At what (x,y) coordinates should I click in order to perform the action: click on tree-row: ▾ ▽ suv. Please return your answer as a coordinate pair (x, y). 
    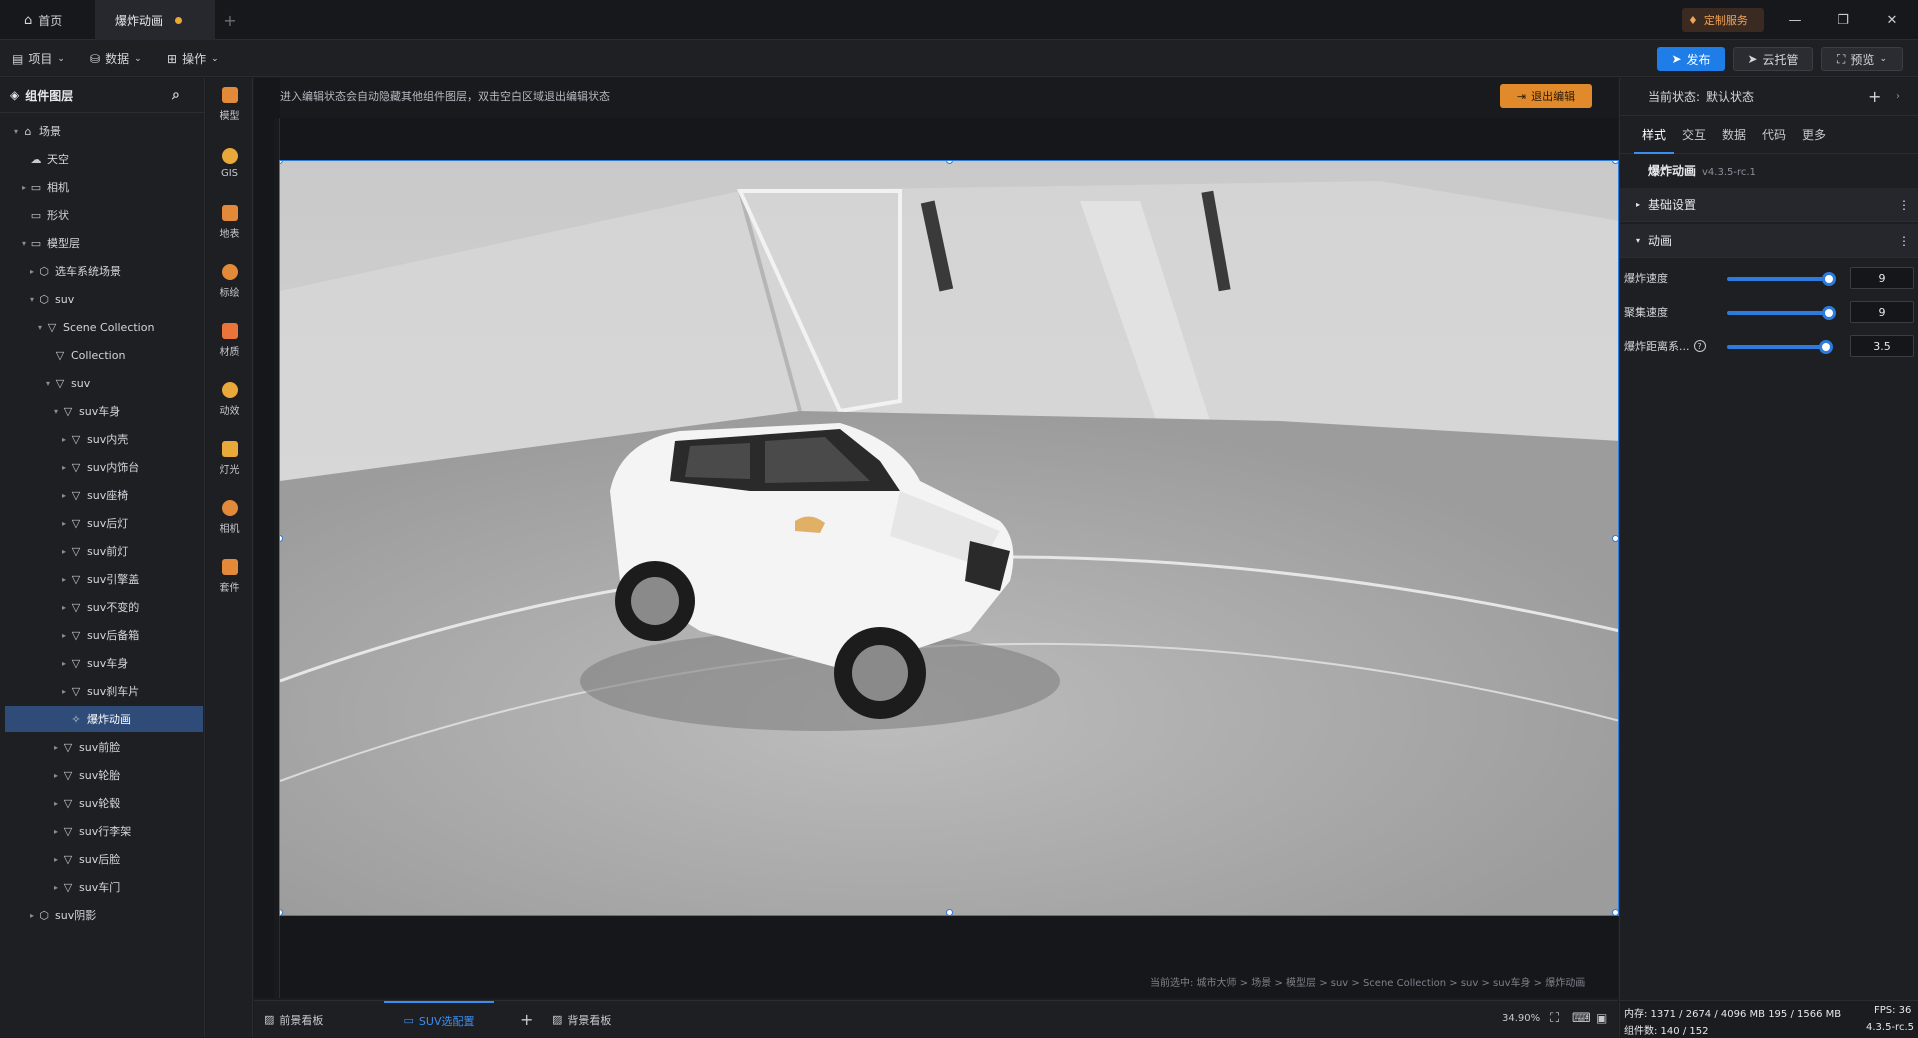
    Looking at the image, I should click on (104, 383).